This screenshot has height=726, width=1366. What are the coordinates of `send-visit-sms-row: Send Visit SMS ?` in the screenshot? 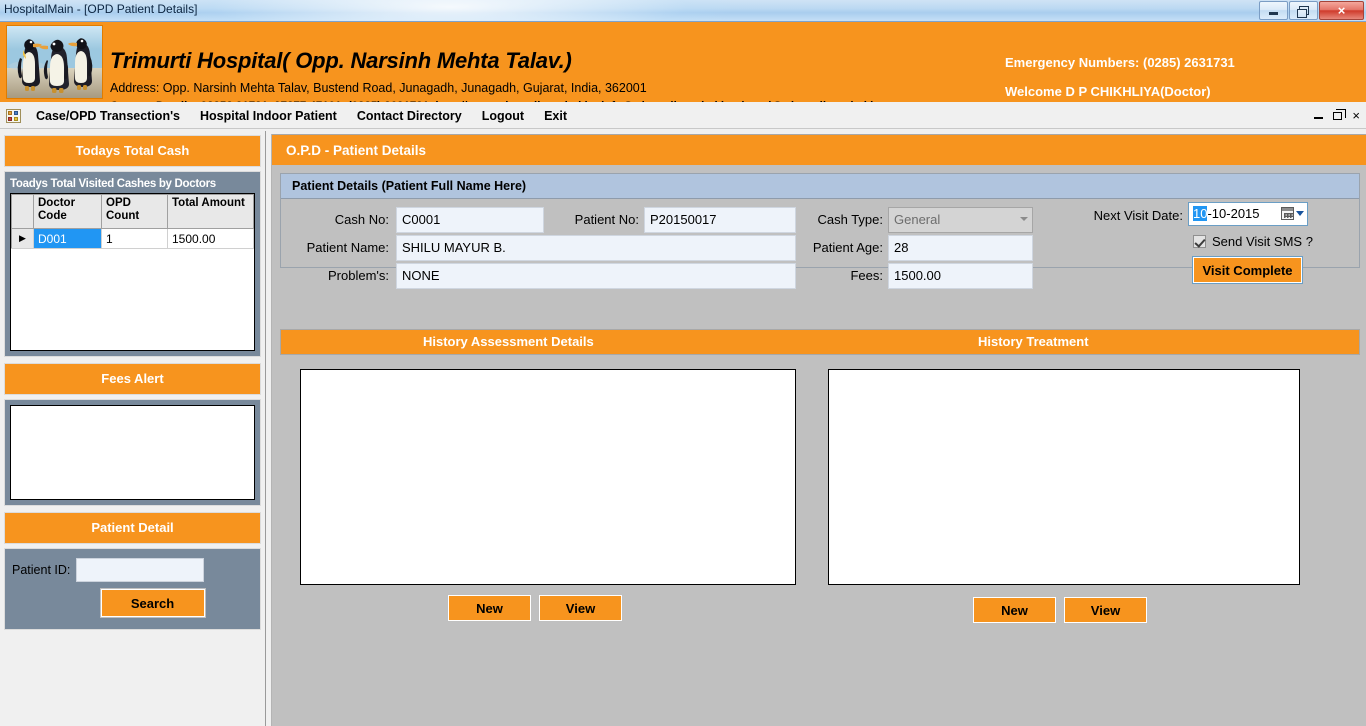 It's located at (1253, 241).